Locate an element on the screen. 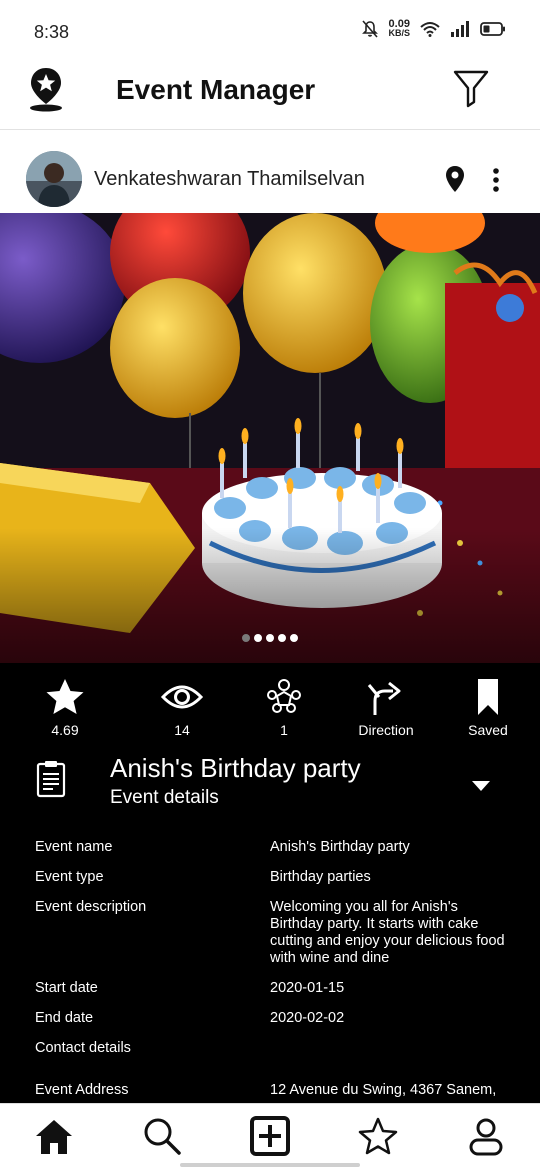 The width and height of the screenshot is (540, 1170). detail-row: End date 2020-02-02 is located at coordinates (270, 1018).